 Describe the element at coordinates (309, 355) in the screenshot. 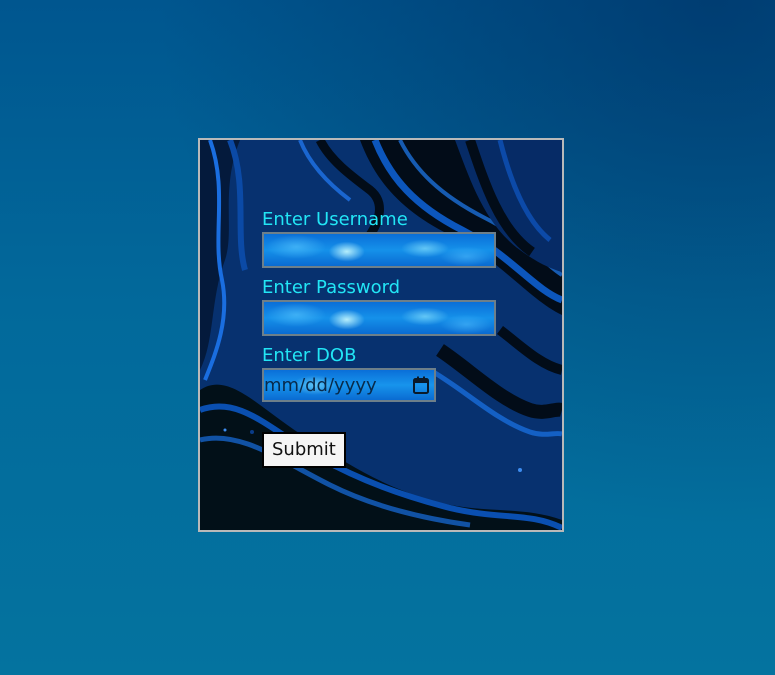

I see `dob-label: Enter DOB` at that location.